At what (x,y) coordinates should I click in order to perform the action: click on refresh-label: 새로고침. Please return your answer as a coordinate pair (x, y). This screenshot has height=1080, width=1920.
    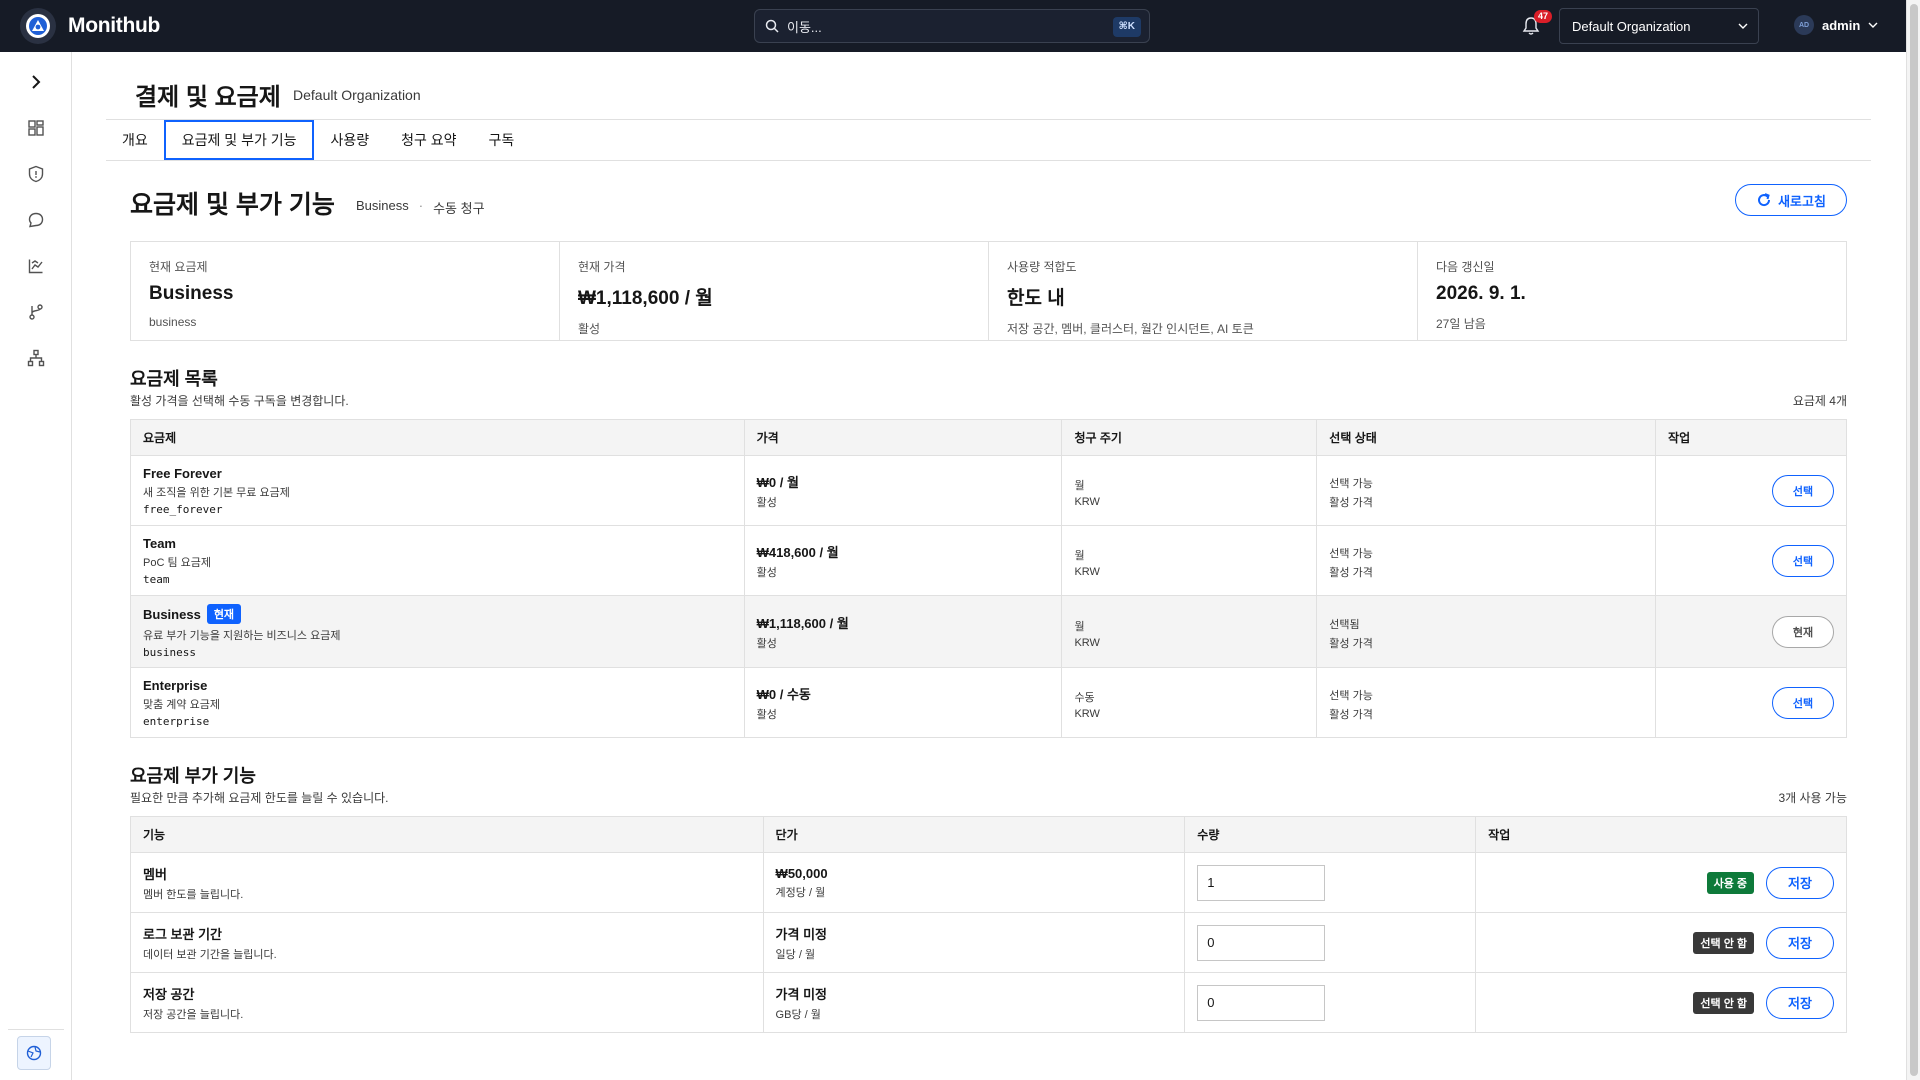
    Looking at the image, I should click on (1802, 201).